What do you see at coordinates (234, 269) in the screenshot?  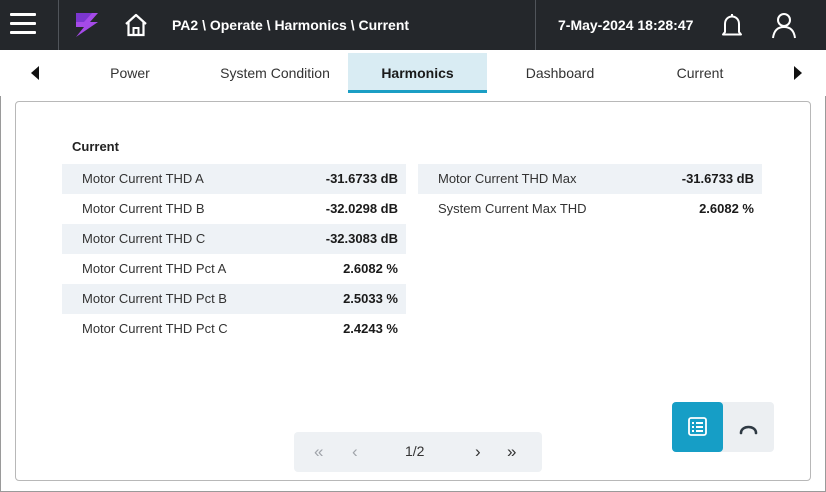 I see `table-row: Motor Current THD Pct A 2.6082 %` at bounding box center [234, 269].